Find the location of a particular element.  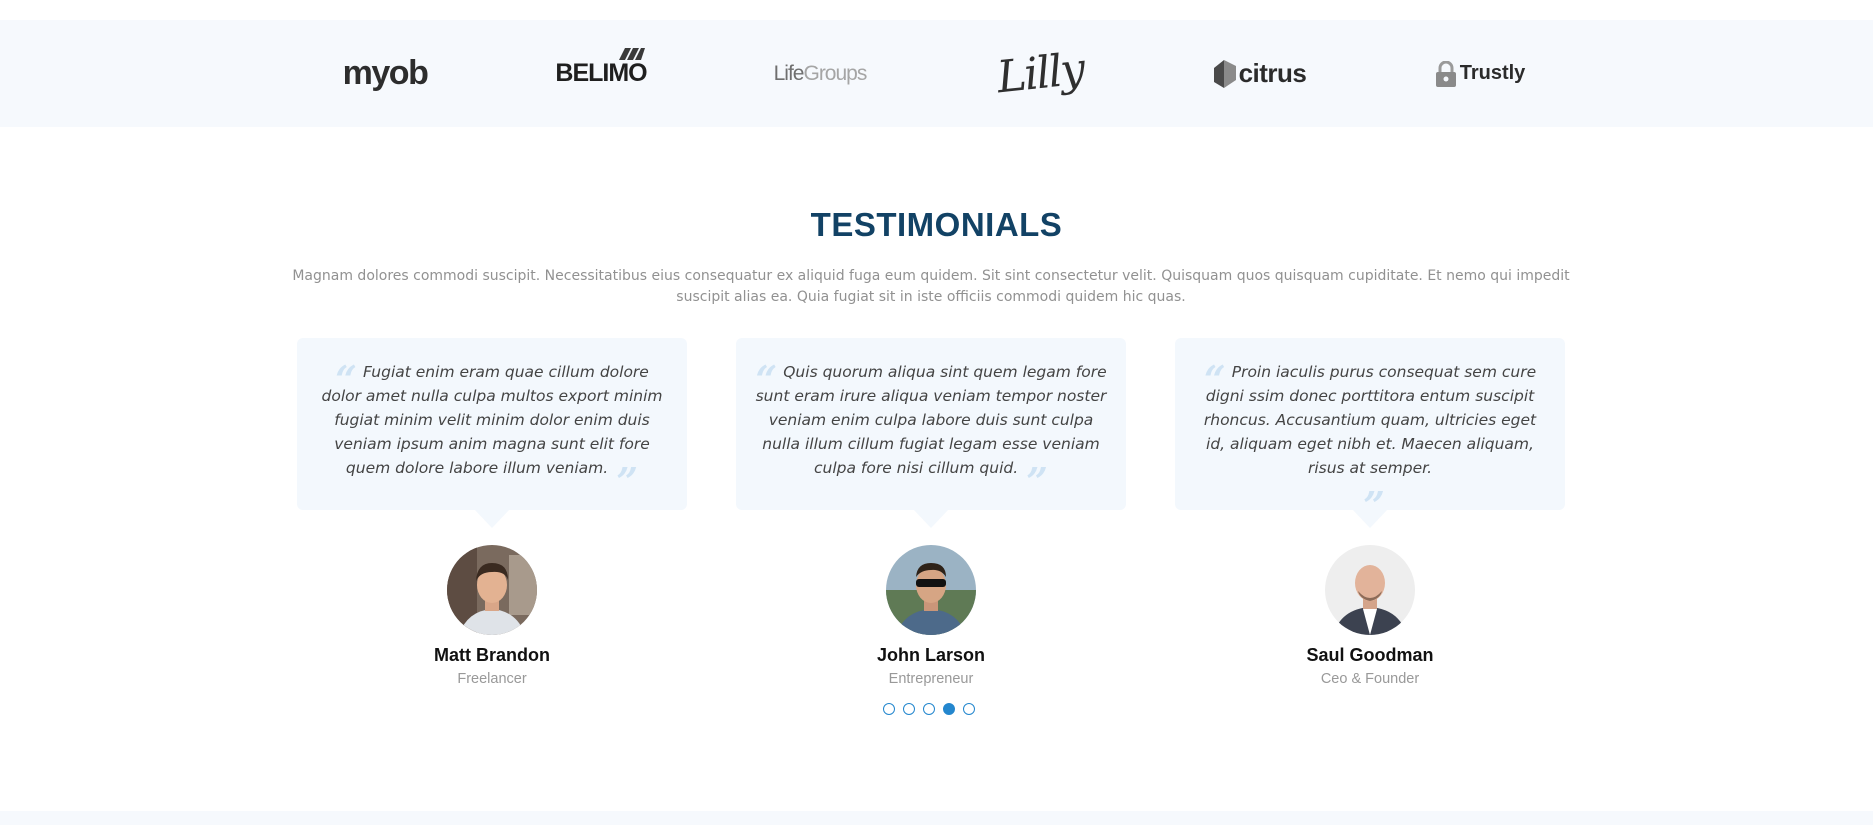

citrus-logo: citrus is located at coordinates (1260, 73).